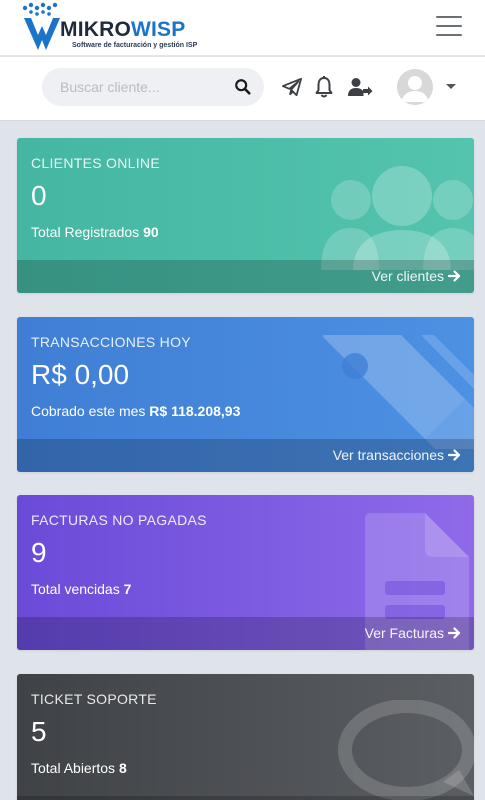 Image resolution: width=485 pixels, height=800 pixels. I want to click on card-subtext: Total Registrados 90, so click(95, 232).